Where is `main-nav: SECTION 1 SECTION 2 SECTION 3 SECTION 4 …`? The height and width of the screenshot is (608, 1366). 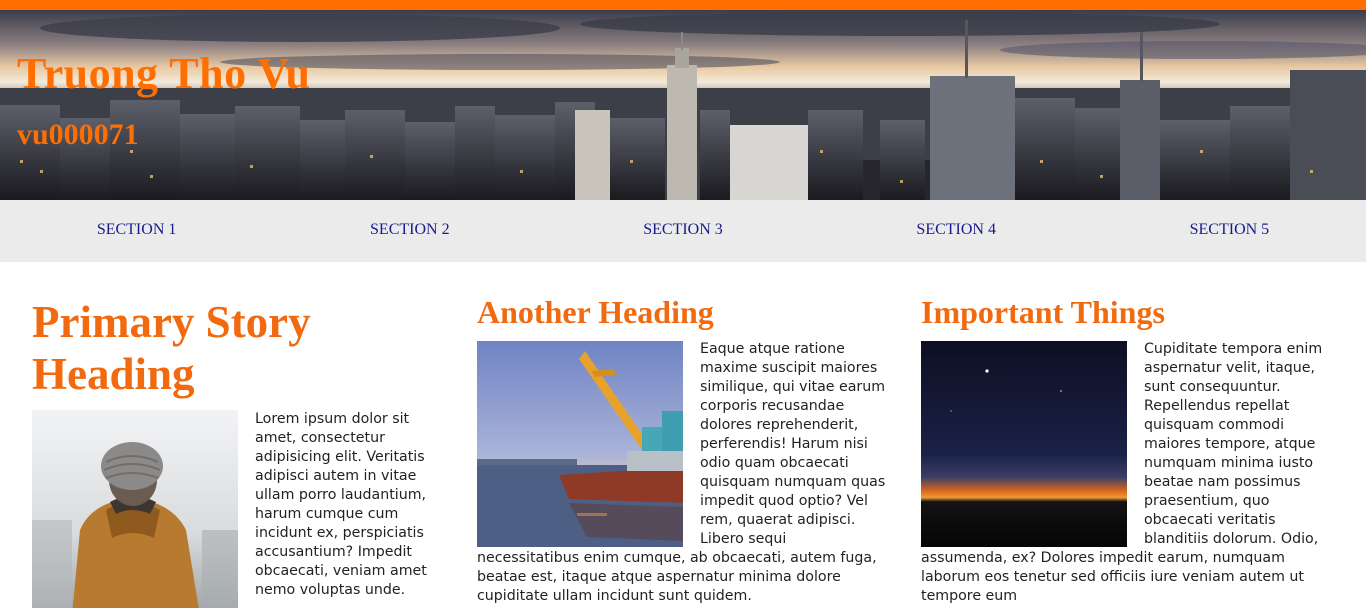 main-nav: SECTION 1 SECTION 2 SECTION 3 SECTION 4 … is located at coordinates (683, 231).